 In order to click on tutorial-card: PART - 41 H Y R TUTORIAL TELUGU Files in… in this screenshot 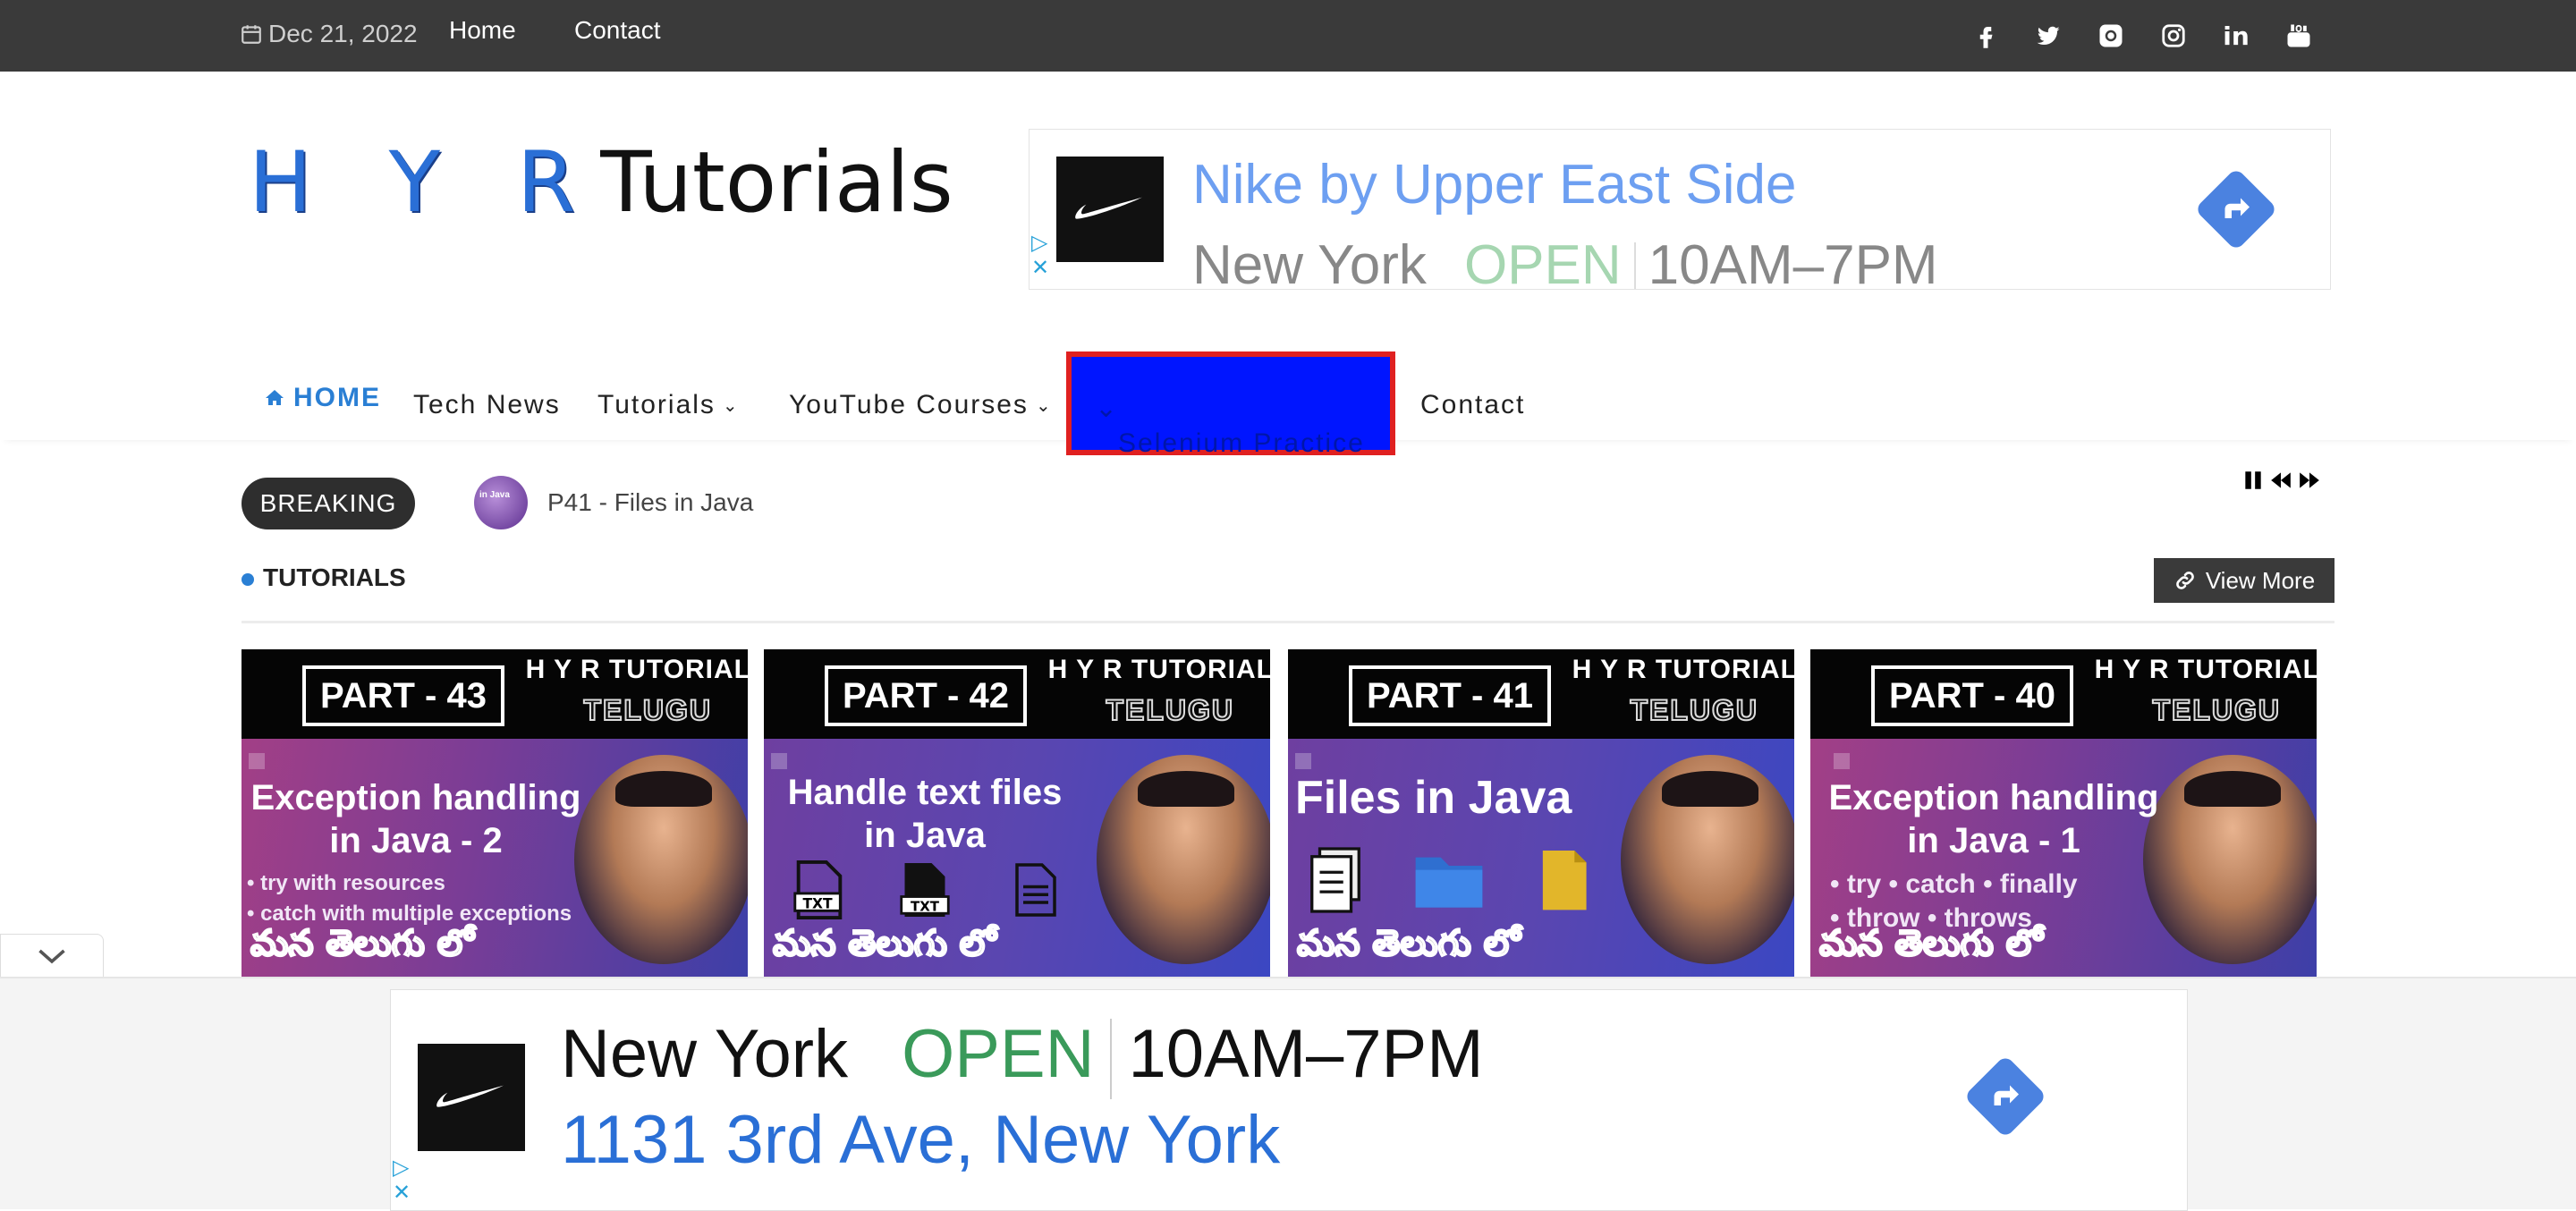, I will do `click(1541, 813)`.